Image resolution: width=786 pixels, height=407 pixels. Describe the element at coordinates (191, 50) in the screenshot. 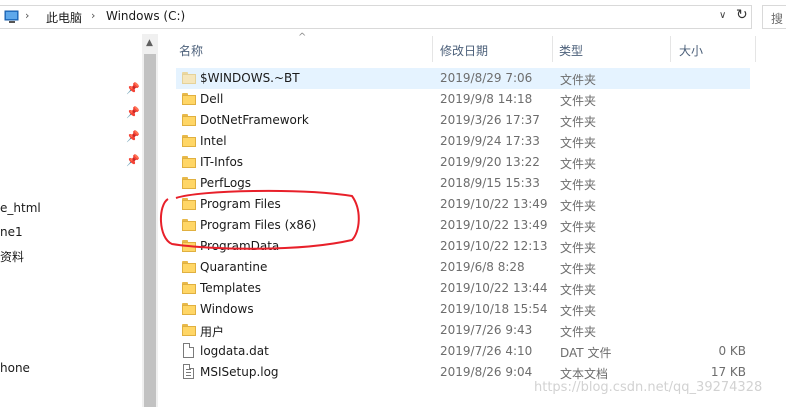

I see `column-name-header: 名称` at that location.